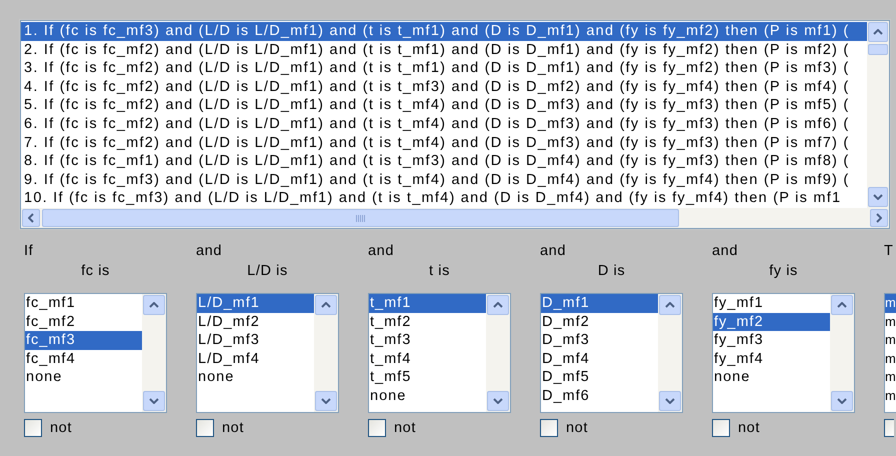  Describe the element at coordinates (771, 359) in the screenshot. I see `list-option: fy_mf4` at that location.